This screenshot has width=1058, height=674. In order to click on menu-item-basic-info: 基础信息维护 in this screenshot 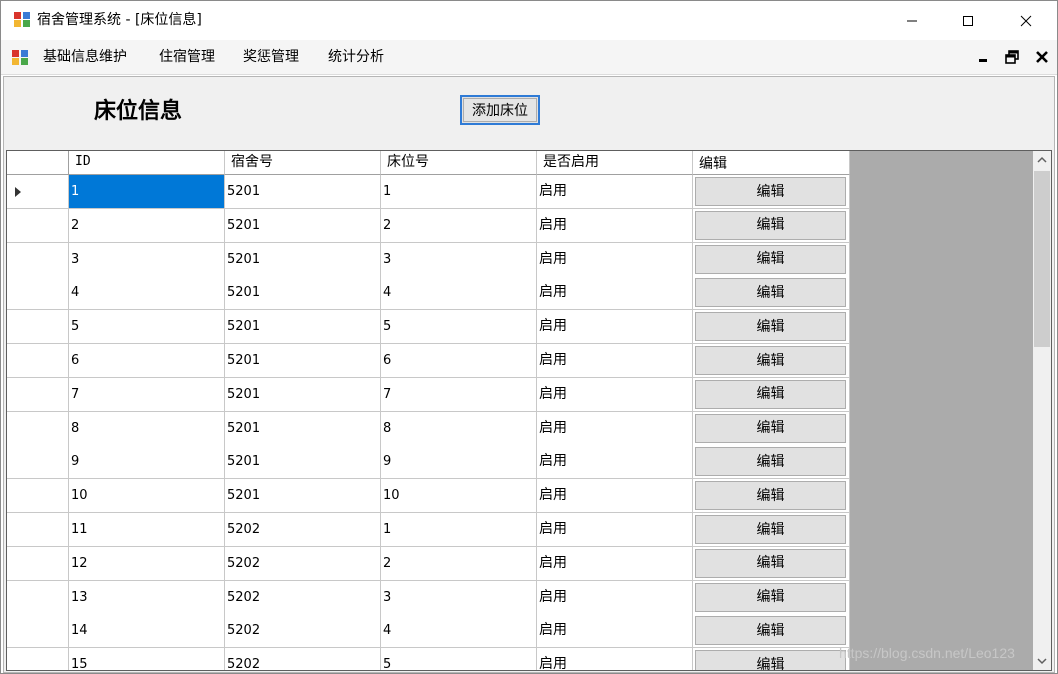, I will do `click(85, 57)`.